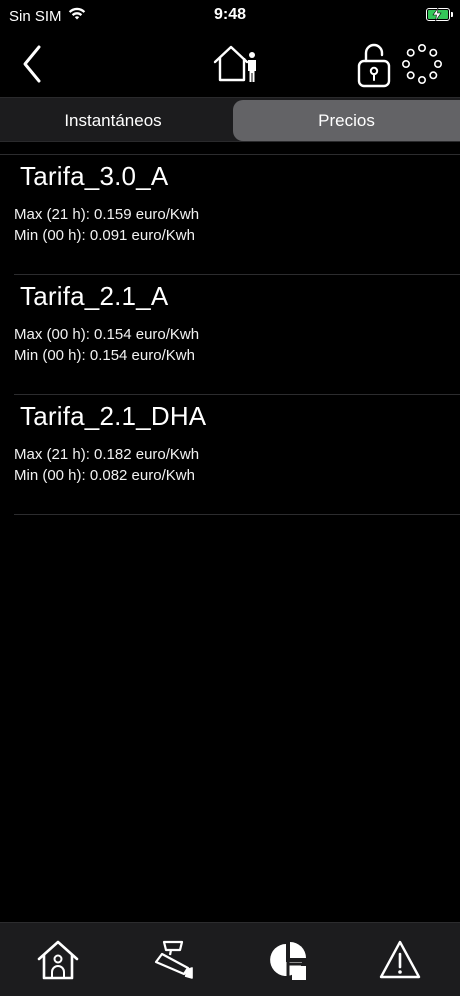 The height and width of the screenshot is (996, 460). I want to click on tariff-min-price: Min (00 h): 0.082 euro/Kwh, so click(104, 475).